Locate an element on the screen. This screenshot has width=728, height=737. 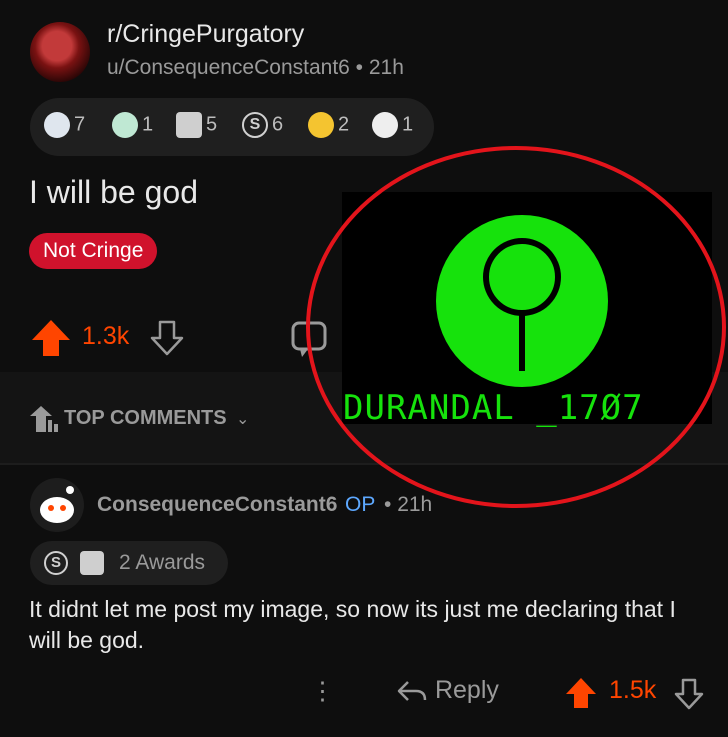
award-angel: 1 is located at coordinates (132, 125).